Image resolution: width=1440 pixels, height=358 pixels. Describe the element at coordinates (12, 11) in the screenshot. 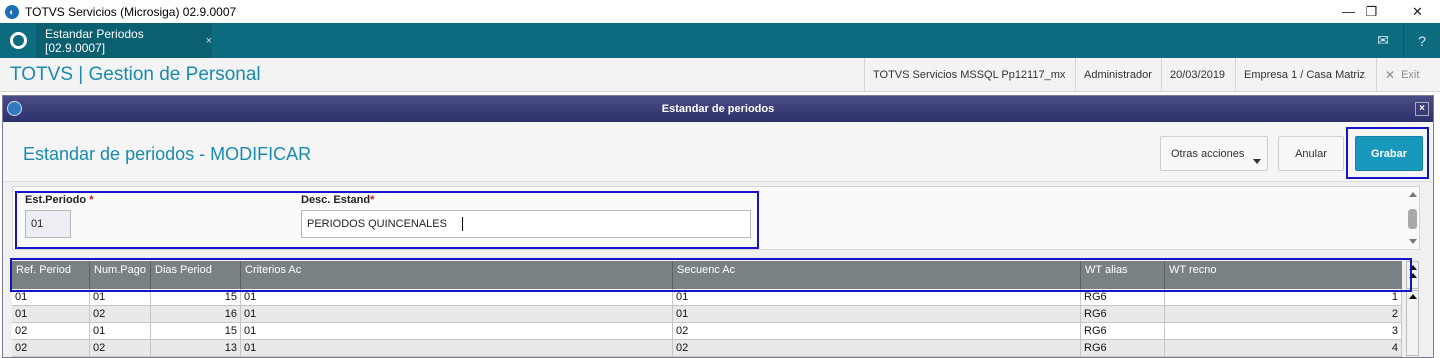

I see `totvs-app-icon: ◐` at that location.